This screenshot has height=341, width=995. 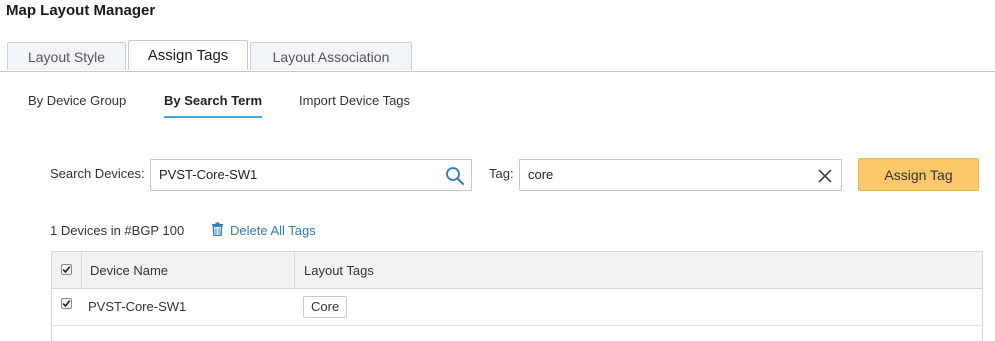 I want to click on tab-layout-style: Layout Style, so click(x=66, y=56).